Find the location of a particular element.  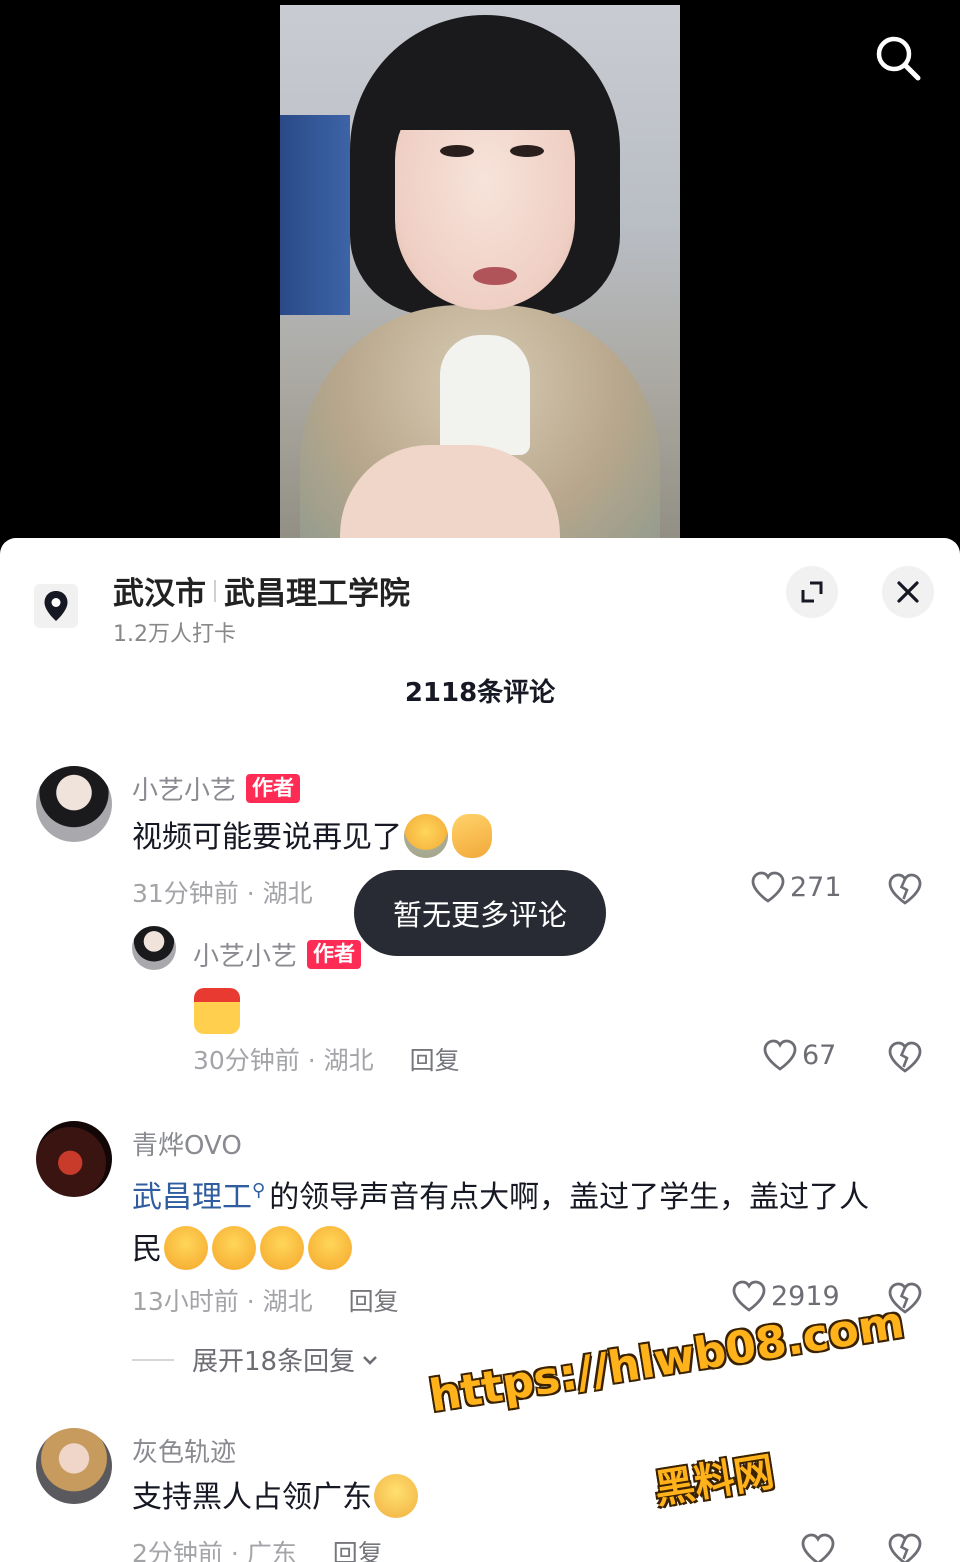

expand-icon is located at coordinates (812, 592).